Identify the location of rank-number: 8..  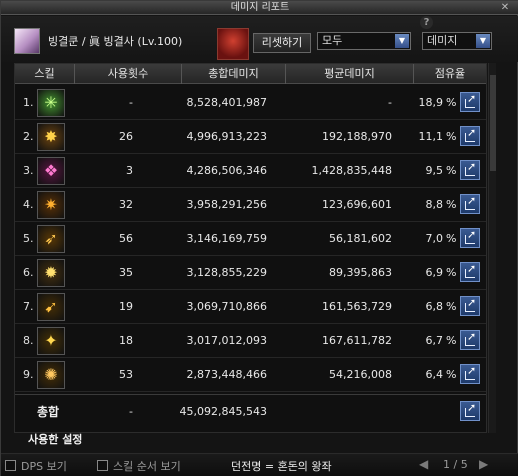
(28, 340).